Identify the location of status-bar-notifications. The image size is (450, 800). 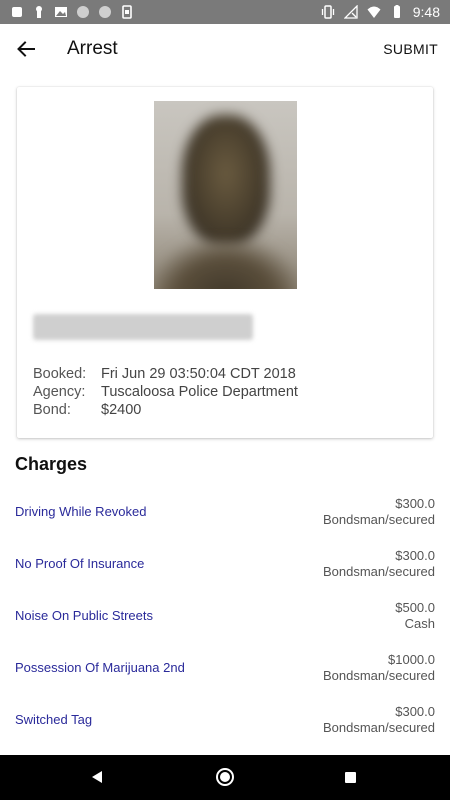
(72, 12).